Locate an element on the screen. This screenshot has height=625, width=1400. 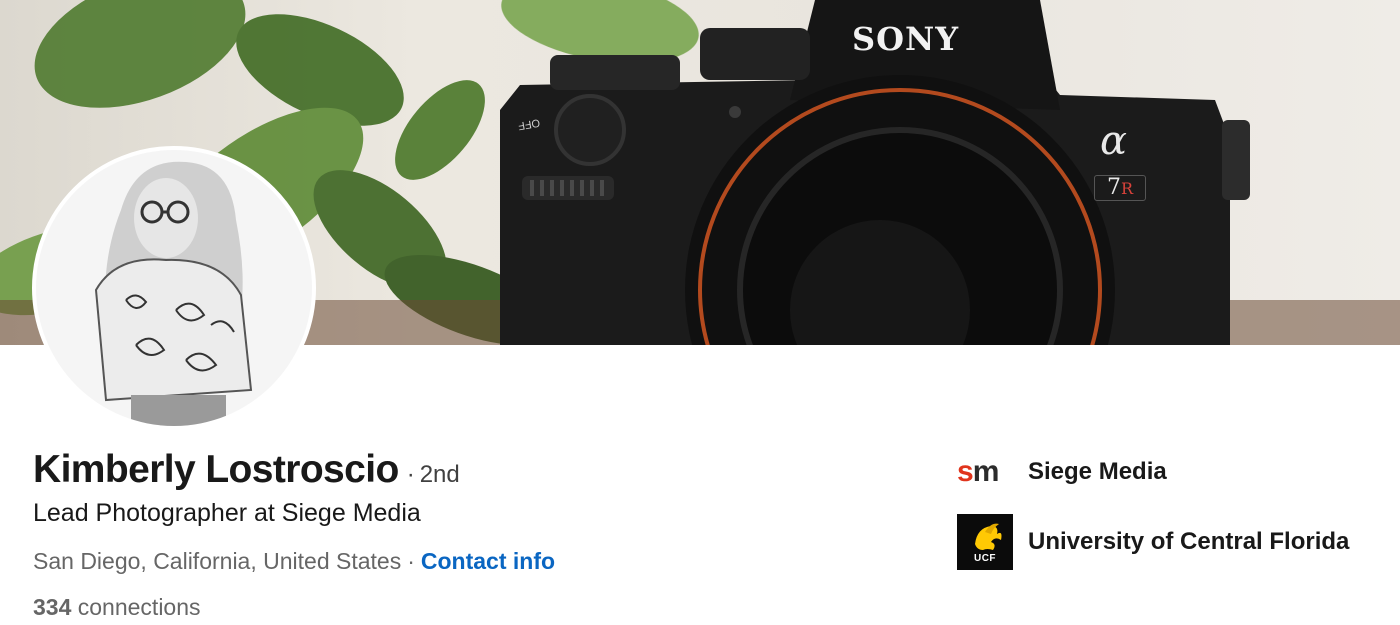
name-row: Kimberly Lostroscio · 2nd is located at coordinates (246, 470).